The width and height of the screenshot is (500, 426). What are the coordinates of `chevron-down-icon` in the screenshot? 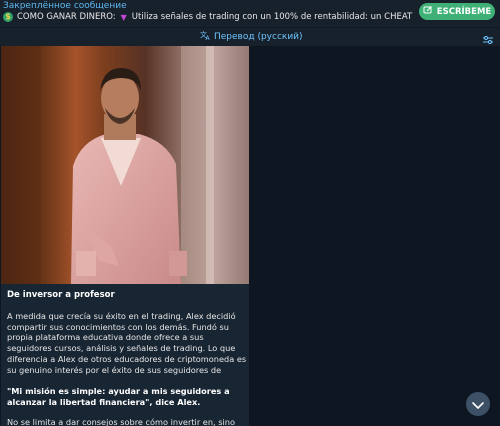 It's located at (478, 404).